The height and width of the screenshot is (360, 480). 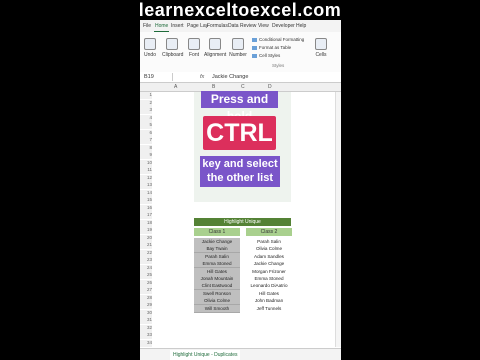 I want to click on class2-cell: John Badman, so click(x=269, y=301).